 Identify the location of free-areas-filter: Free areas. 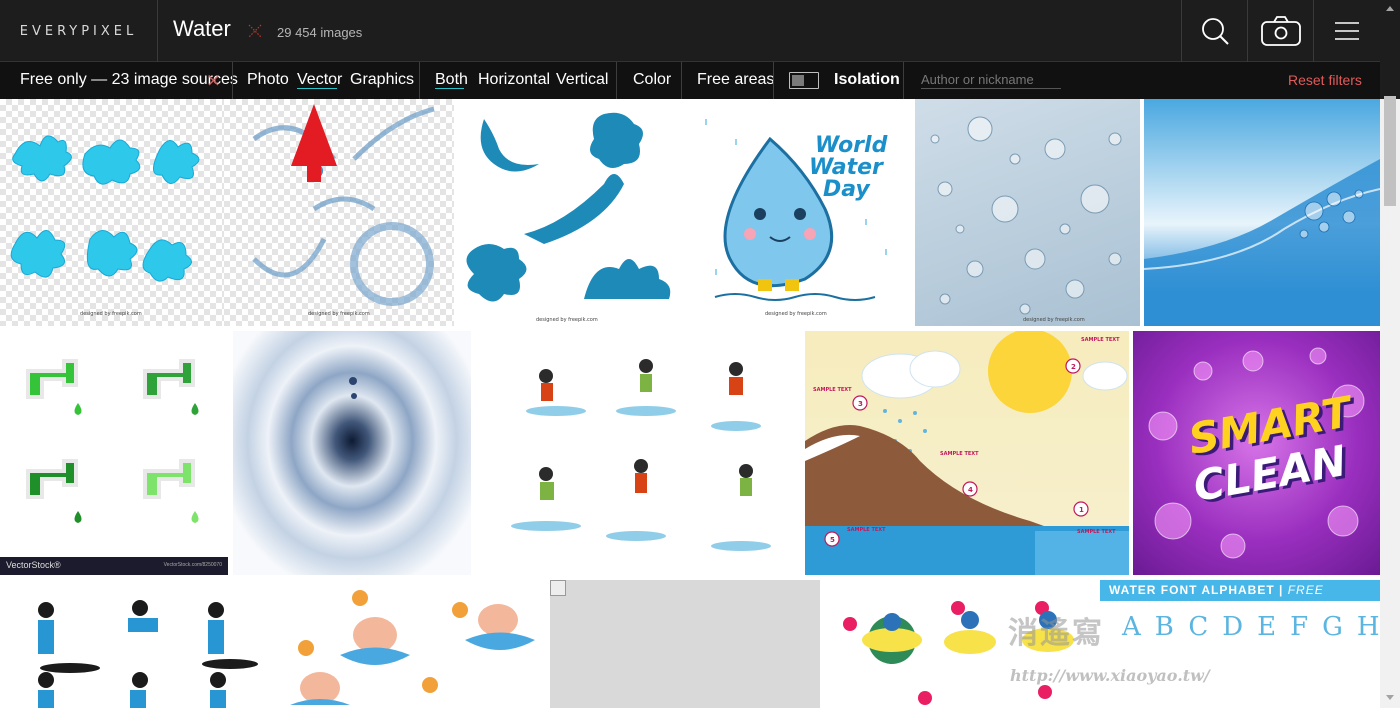
(735, 80).